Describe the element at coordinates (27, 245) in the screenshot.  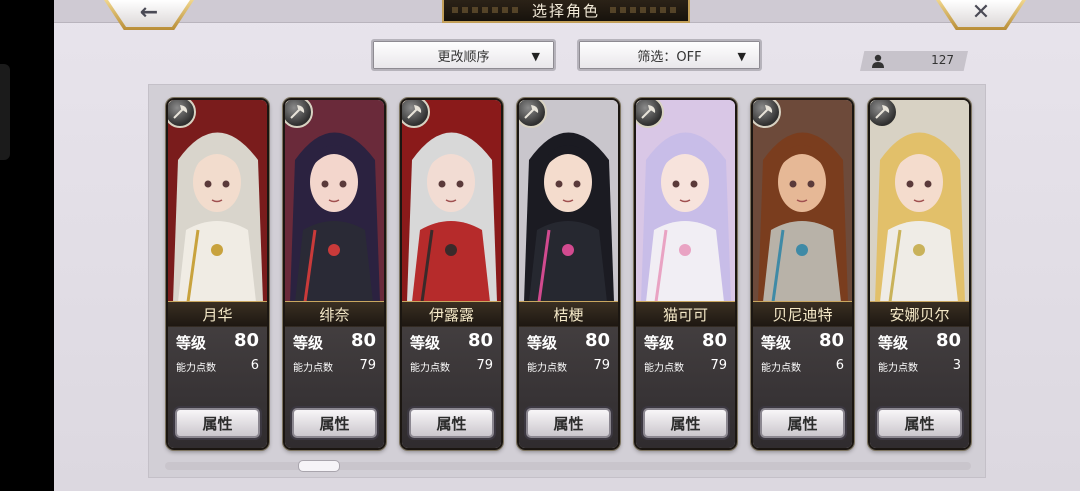
I see `device-bezel` at that location.